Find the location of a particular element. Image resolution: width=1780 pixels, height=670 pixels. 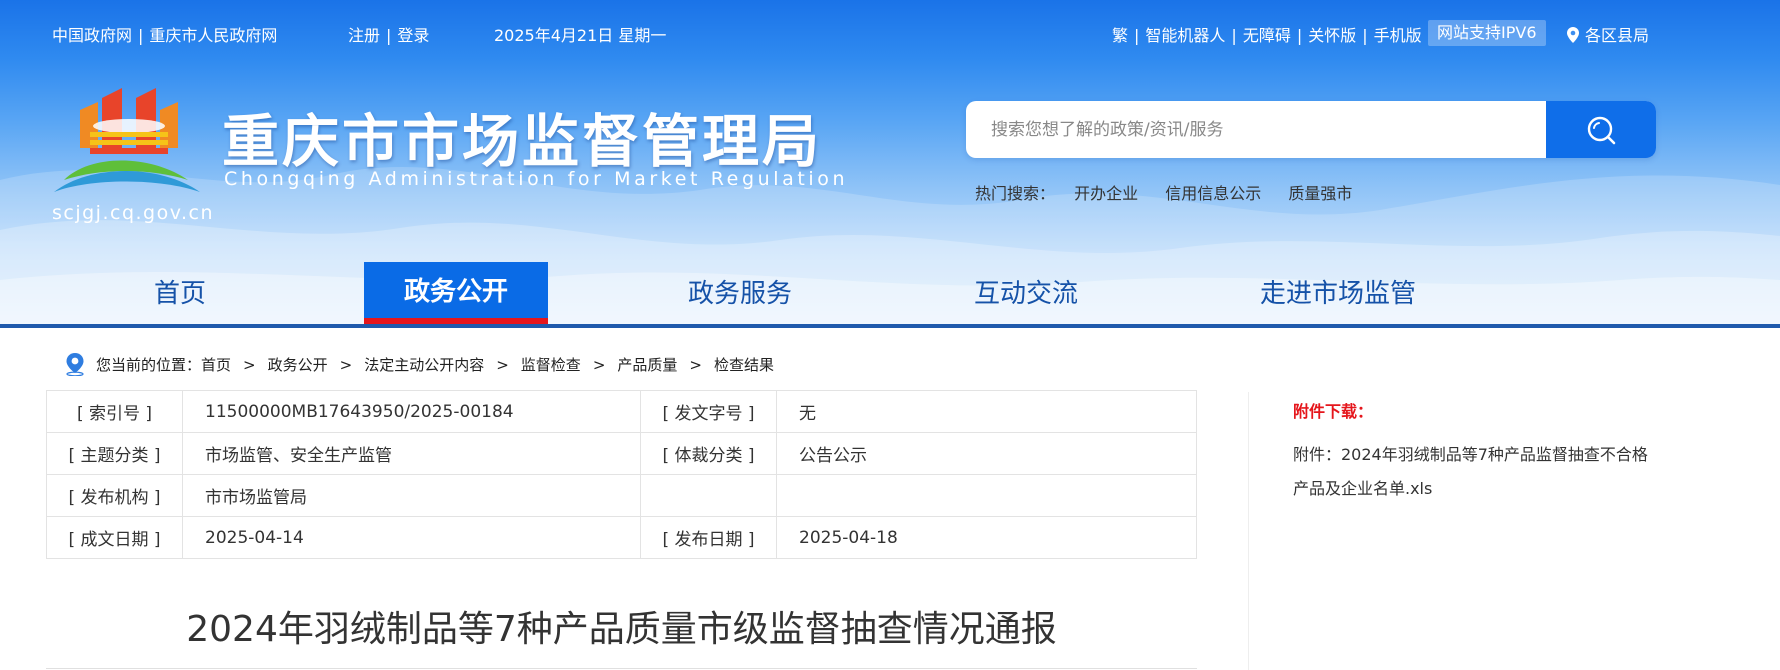

region-label: 各区县局 is located at coordinates (1617, 35).